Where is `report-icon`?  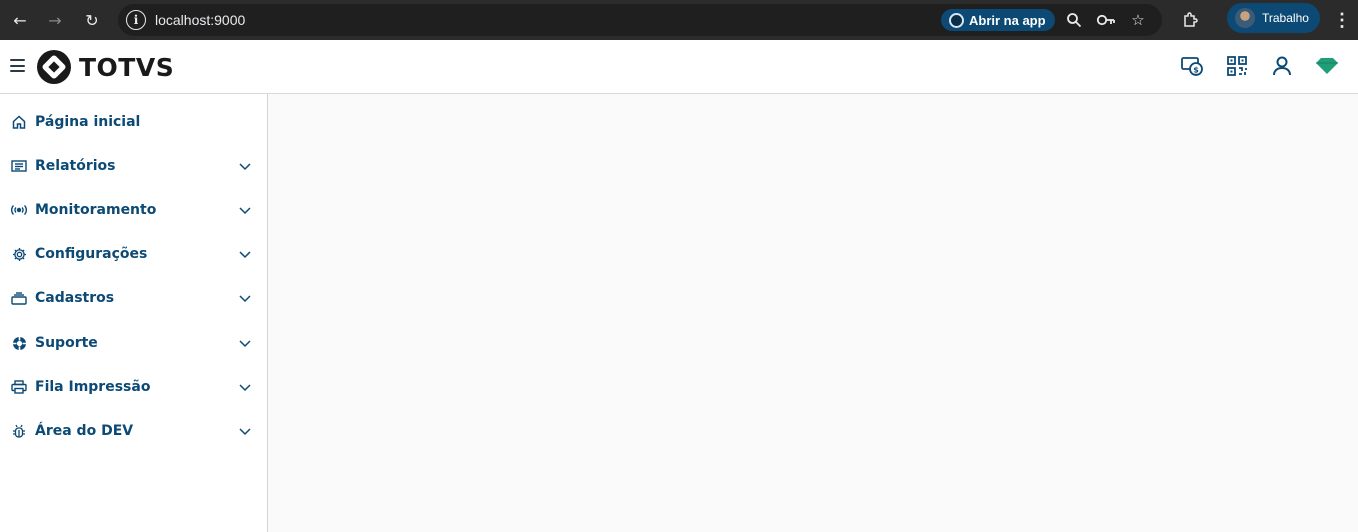
report-icon is located at coordinates (19, 166).